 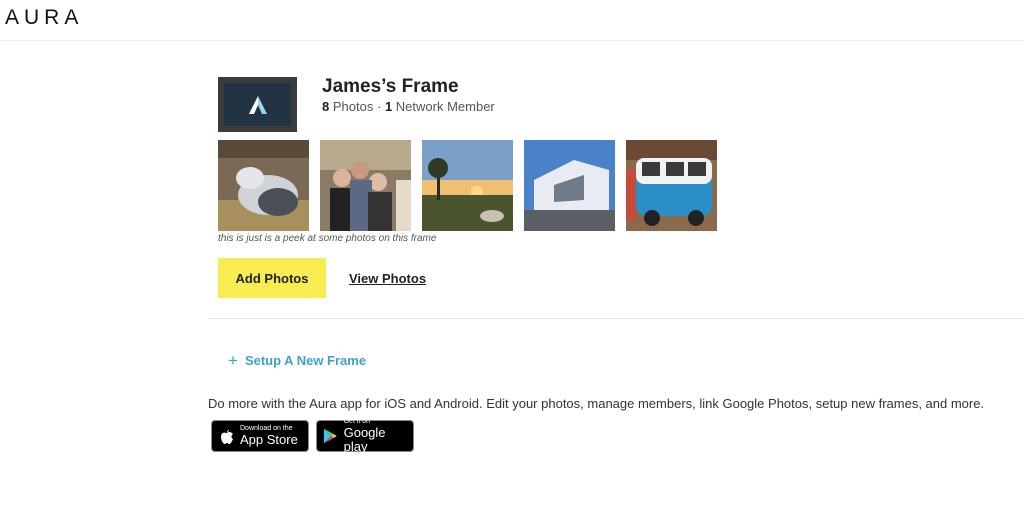 What do you see at coordinates (269, 439) in the screenshot?
I see `app-store-big-text: App Store` at bounding box center [269, 439].